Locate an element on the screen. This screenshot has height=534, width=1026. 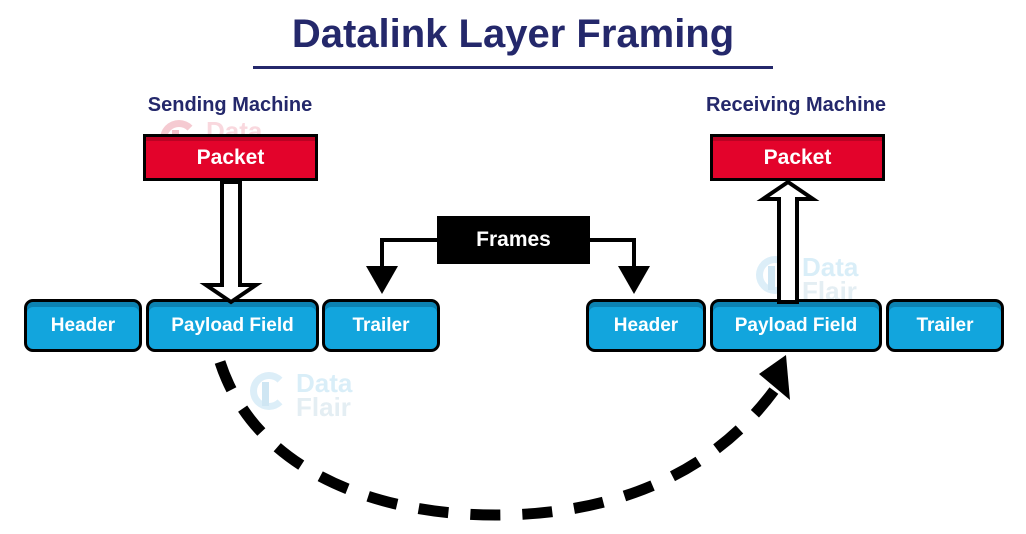
title-underline is located at coordinates (513, 67).